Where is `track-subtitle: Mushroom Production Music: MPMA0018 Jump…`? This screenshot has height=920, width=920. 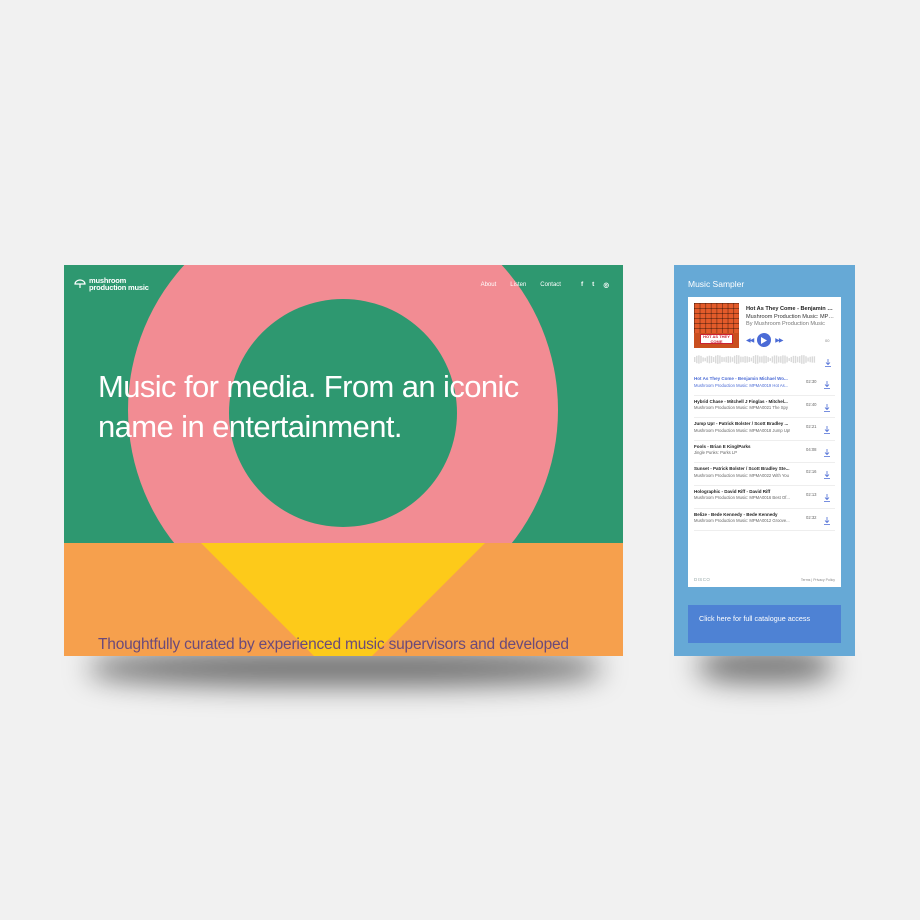
track-subtitle: Mushroom Production Music: MPMA0018 Jump… is located at coordinates (742, 430).